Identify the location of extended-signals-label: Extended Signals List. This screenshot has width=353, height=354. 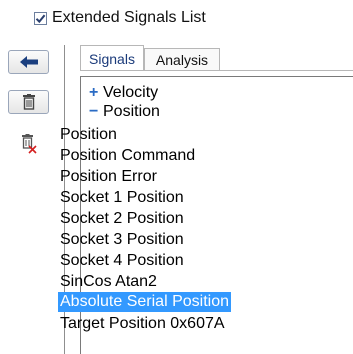
(129, 17).